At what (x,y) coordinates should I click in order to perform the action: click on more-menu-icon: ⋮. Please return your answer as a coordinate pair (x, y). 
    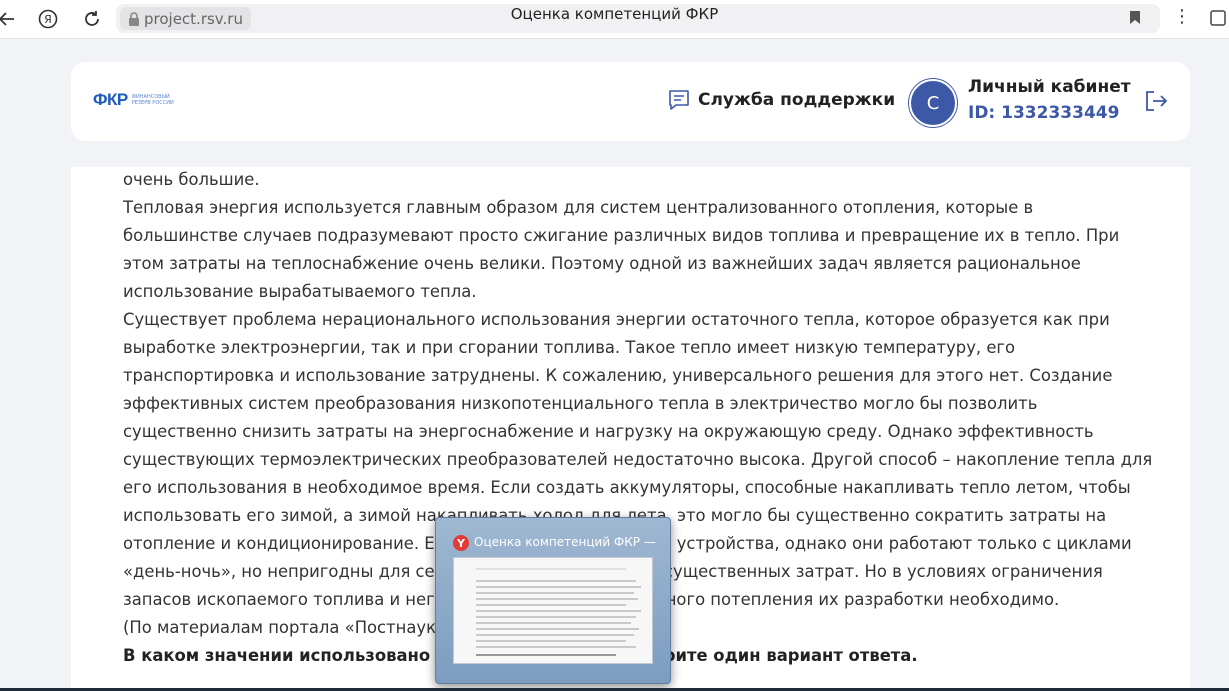
    Looking at the image, I should click on (1182, 16).